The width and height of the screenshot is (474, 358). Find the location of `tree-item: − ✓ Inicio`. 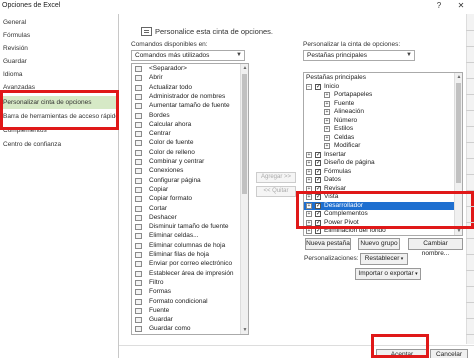

tree-item: − ✓ Inicio is located at coordinates (379, 87).